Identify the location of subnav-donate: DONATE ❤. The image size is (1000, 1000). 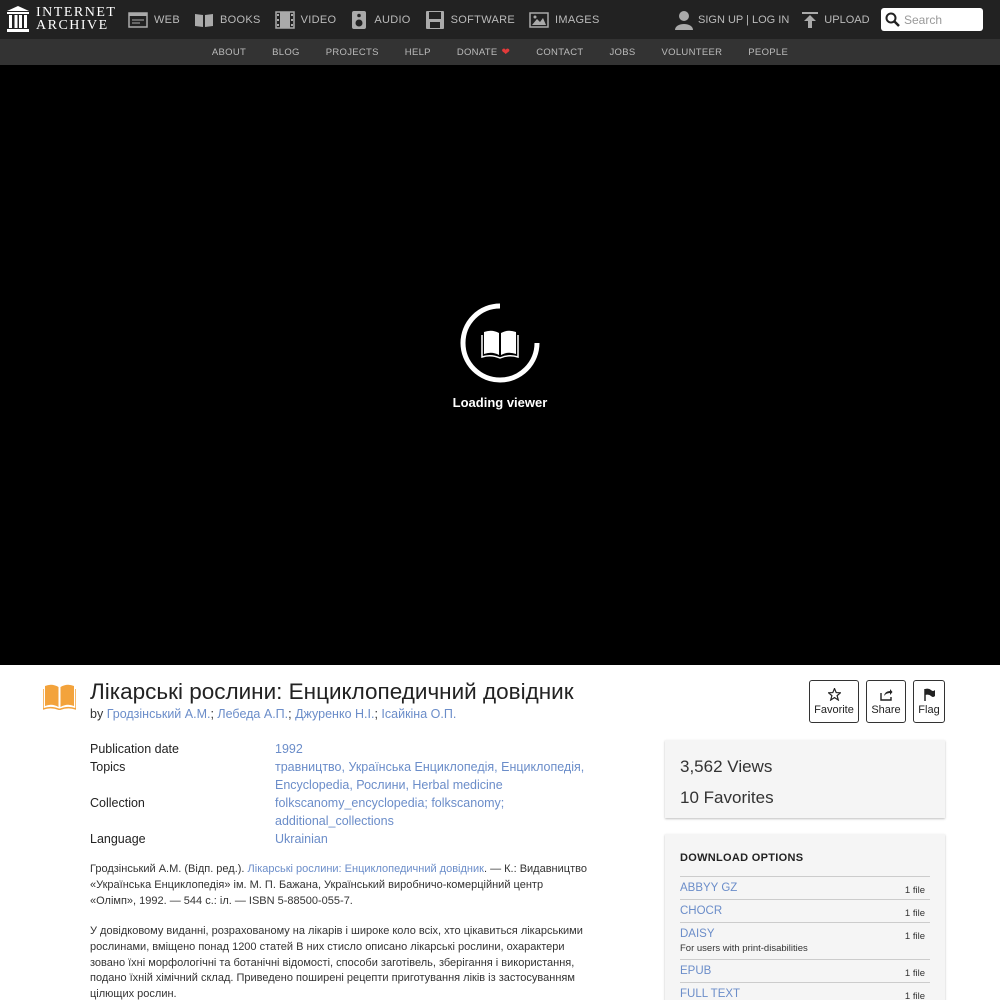
(483, 52).